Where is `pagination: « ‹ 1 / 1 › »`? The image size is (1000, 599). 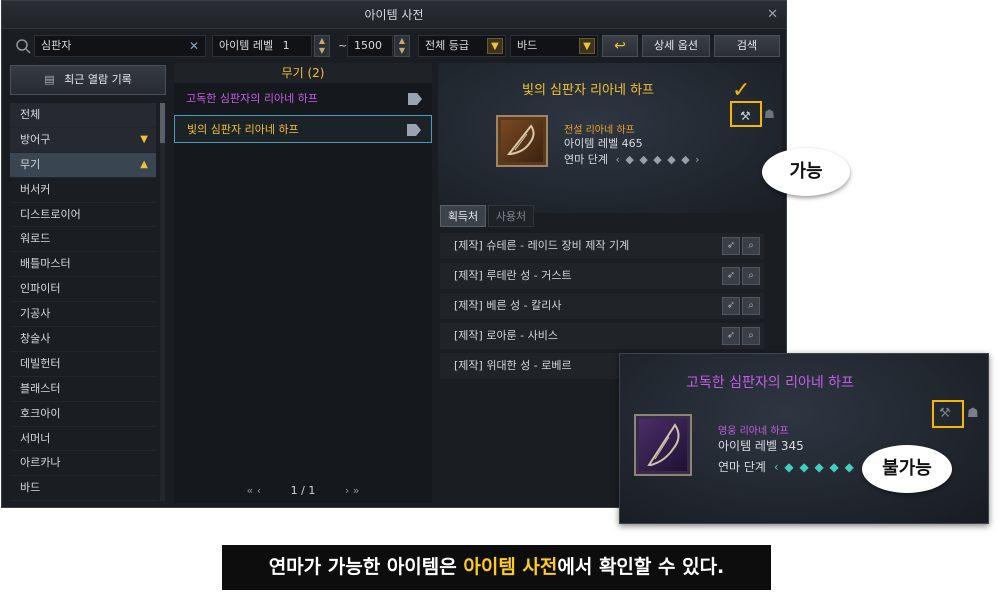 pagination: « ‹ 1 / 1 › » is located at coordinates (303, 490).